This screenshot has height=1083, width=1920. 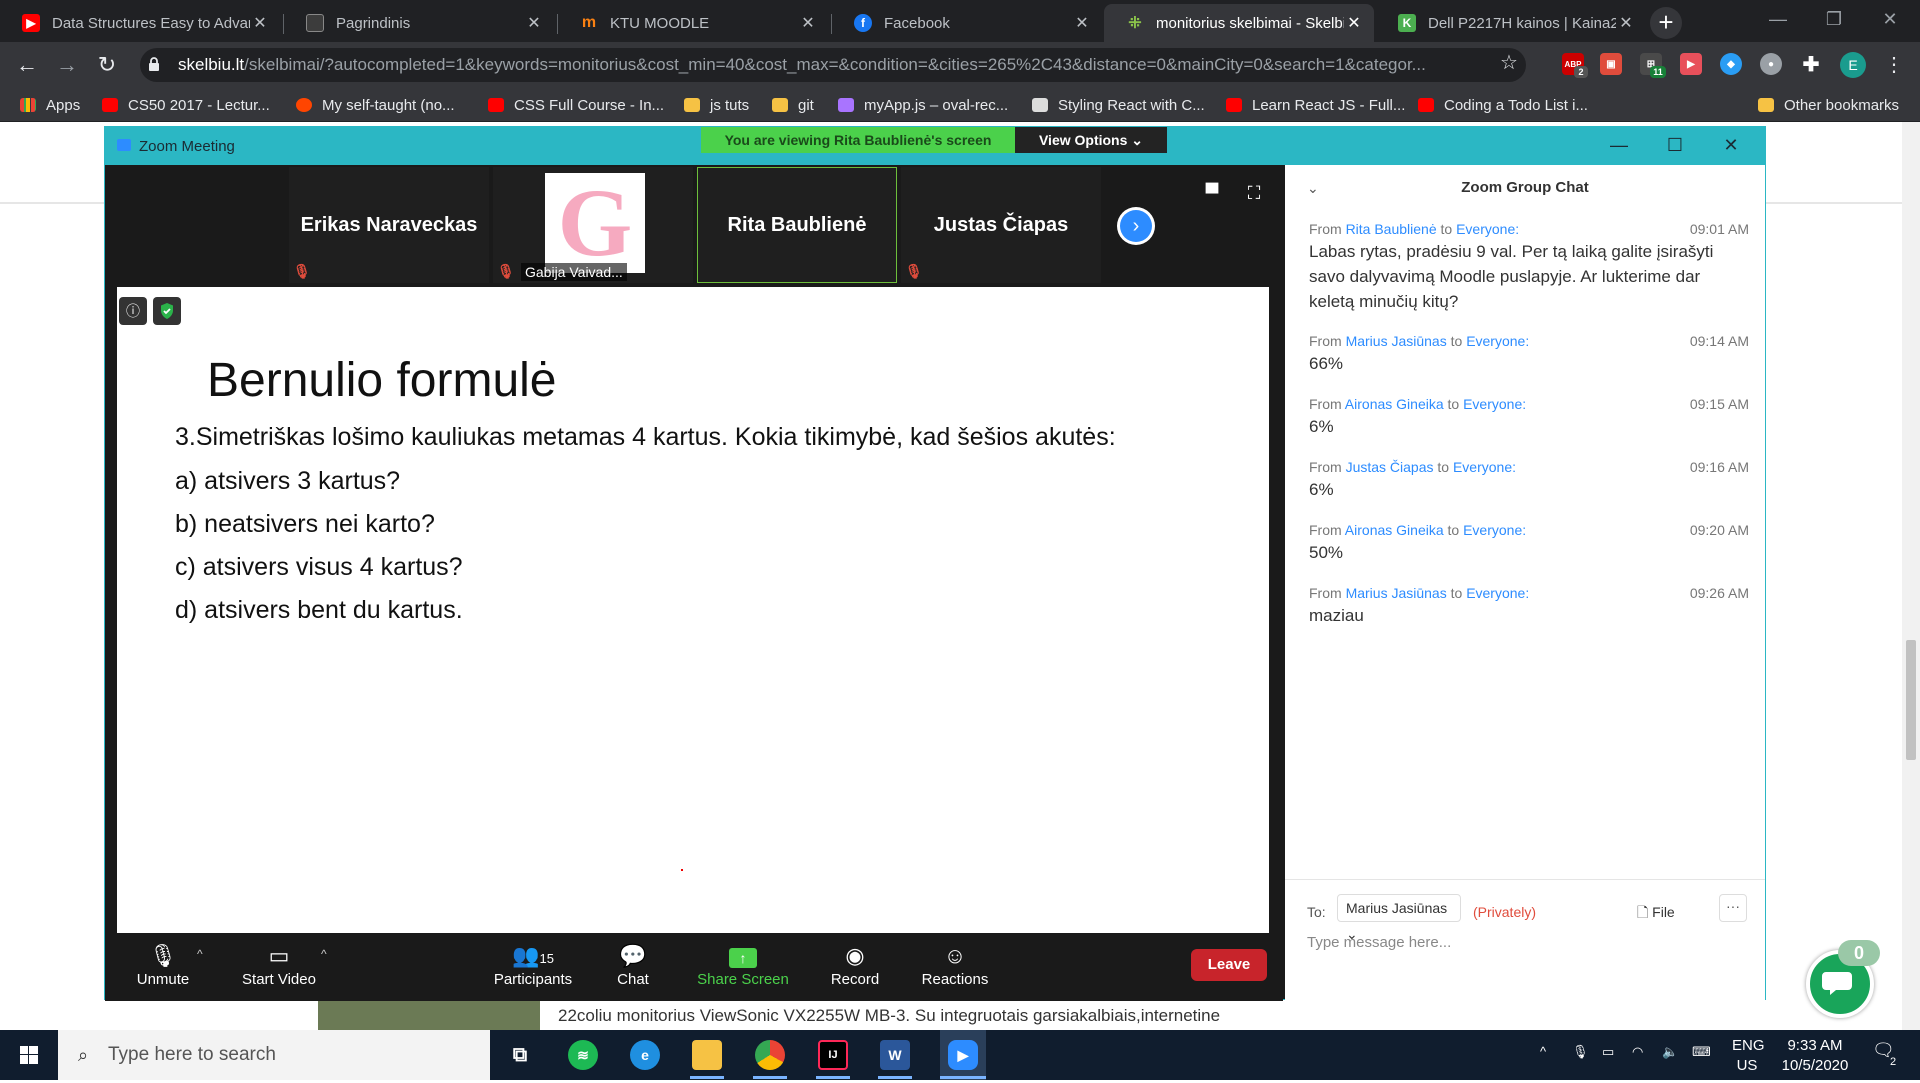 What do you see at coordinates (645, 1055) in the screenshot?
I see `edge-icon: e` at bounding box center [645, 1055].